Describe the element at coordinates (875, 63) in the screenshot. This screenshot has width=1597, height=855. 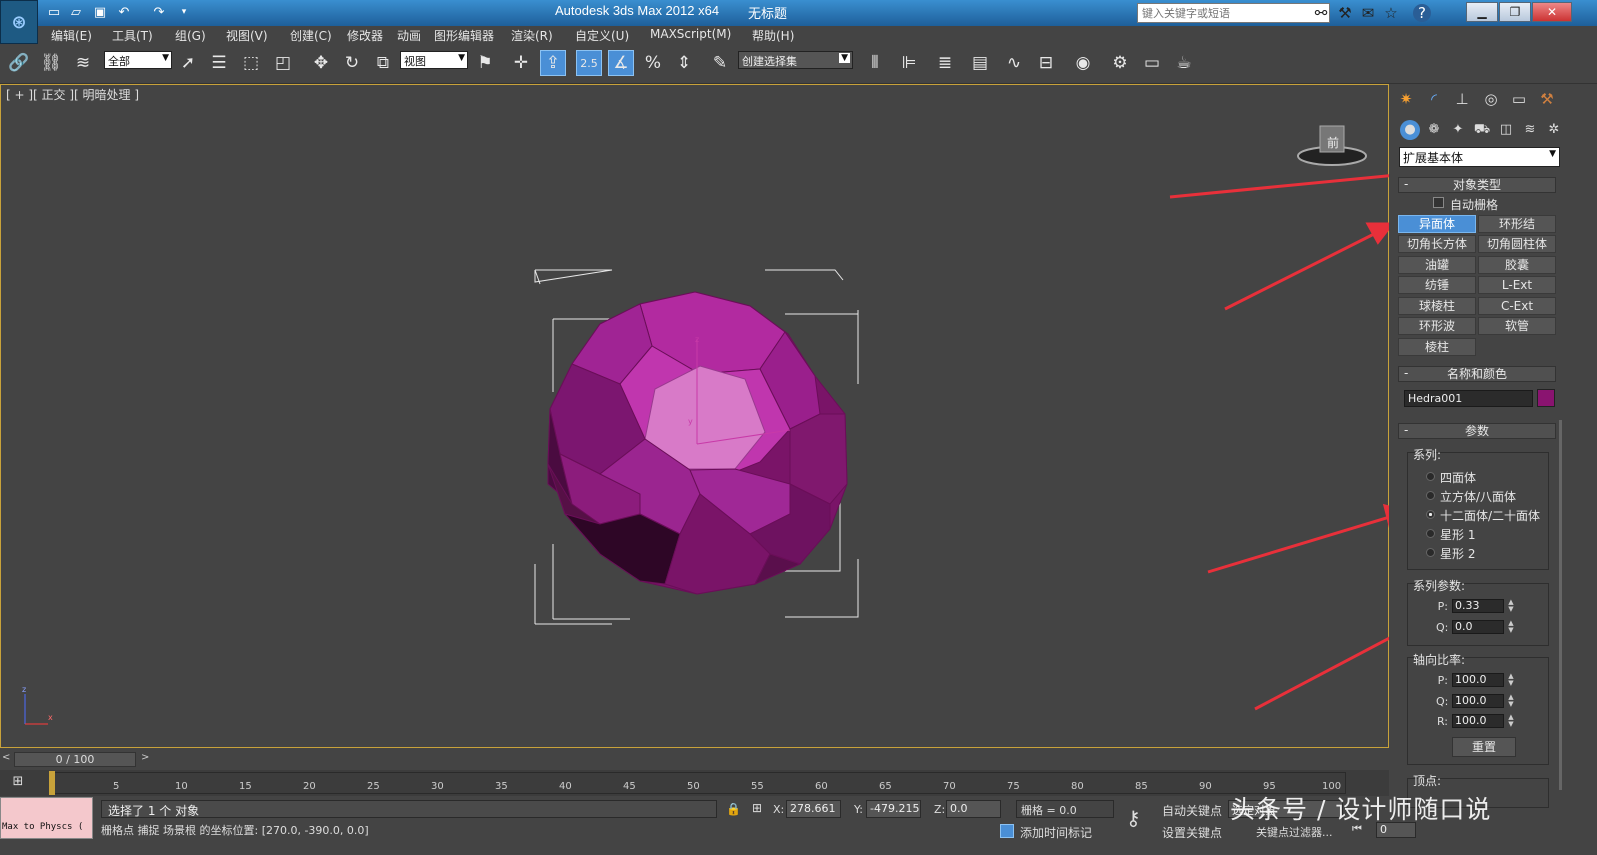
I see `mirror-icon: ⫴` at that location.